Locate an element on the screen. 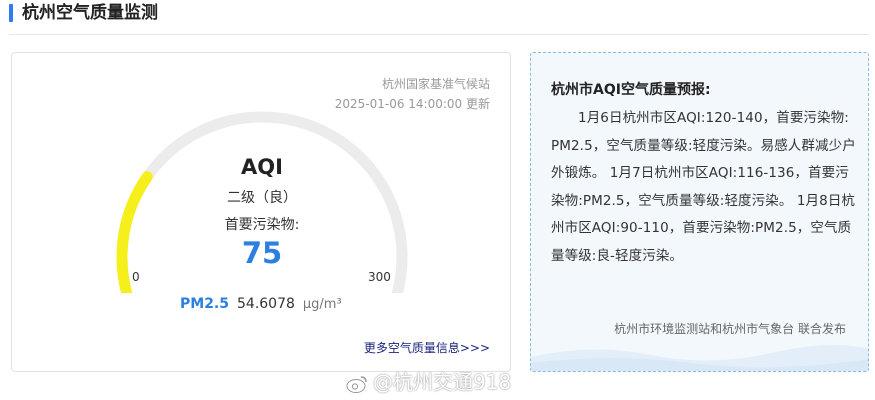  forecast-title: 杭州市AQI空气质量预报: is located at coordinates (631, 90).